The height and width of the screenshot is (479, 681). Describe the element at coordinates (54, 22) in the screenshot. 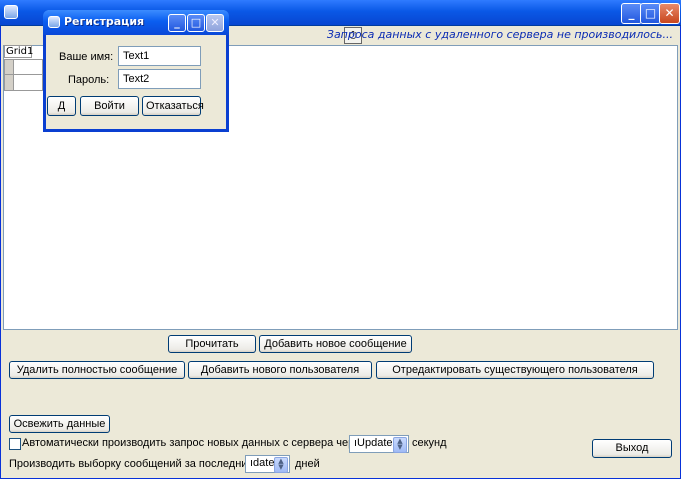

I see `dialog-app-icon` at that location.